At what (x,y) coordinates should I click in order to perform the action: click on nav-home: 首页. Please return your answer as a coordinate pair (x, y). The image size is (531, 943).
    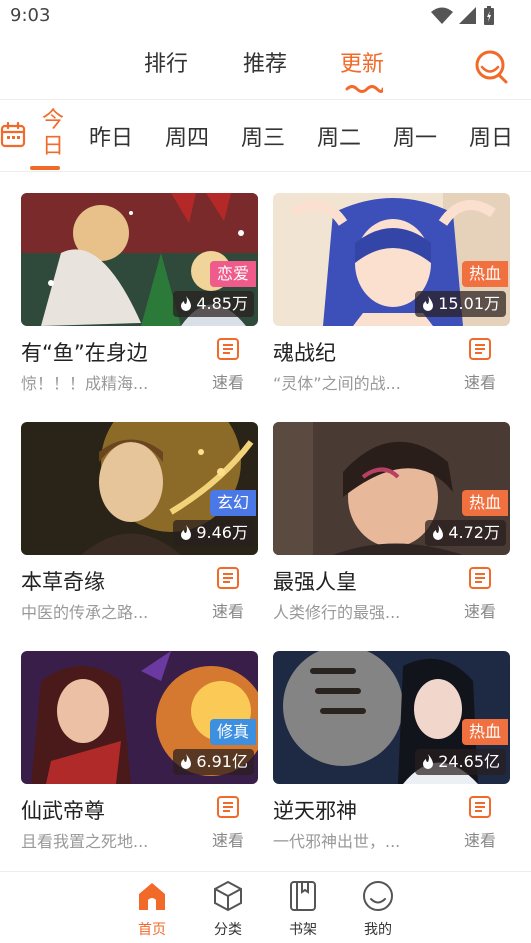
    Looking at the image, I should click on (152, 909).